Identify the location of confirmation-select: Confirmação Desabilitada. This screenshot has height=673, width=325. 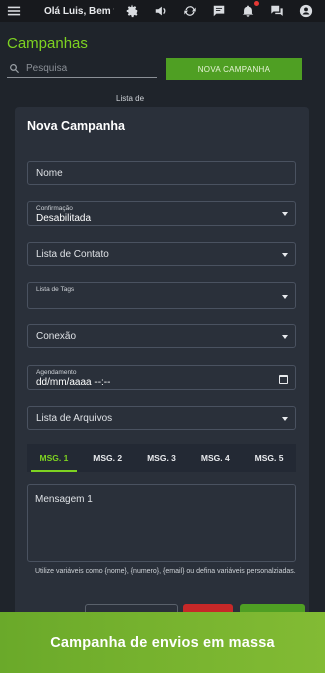
(161, 213).